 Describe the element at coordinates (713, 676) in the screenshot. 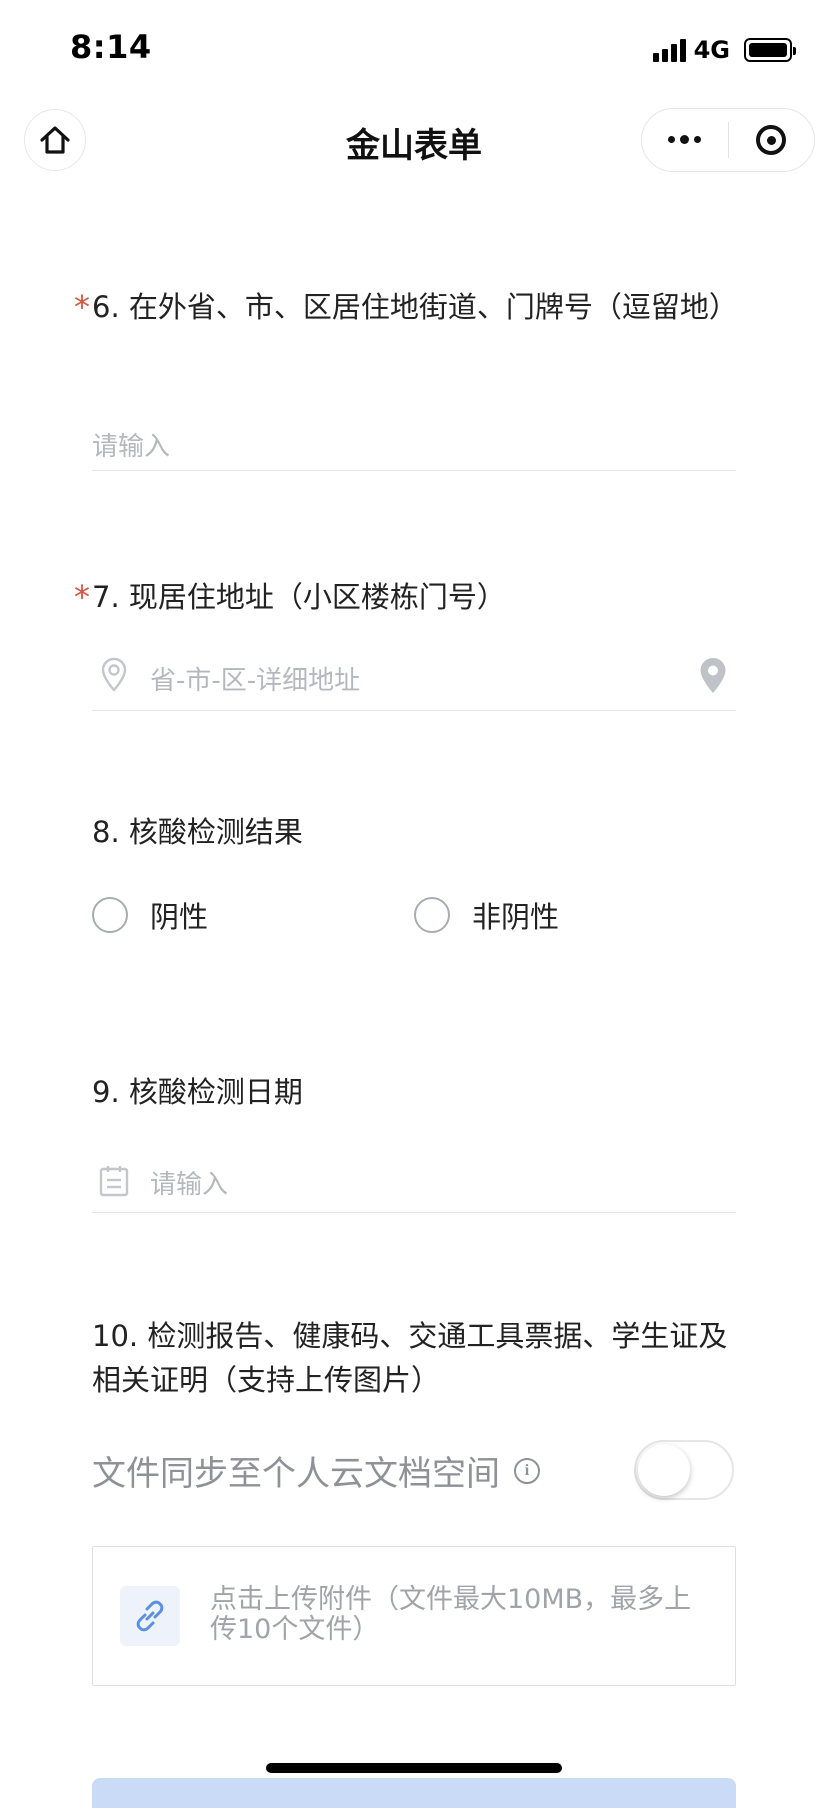

I see `location-pick-icon` at that location.